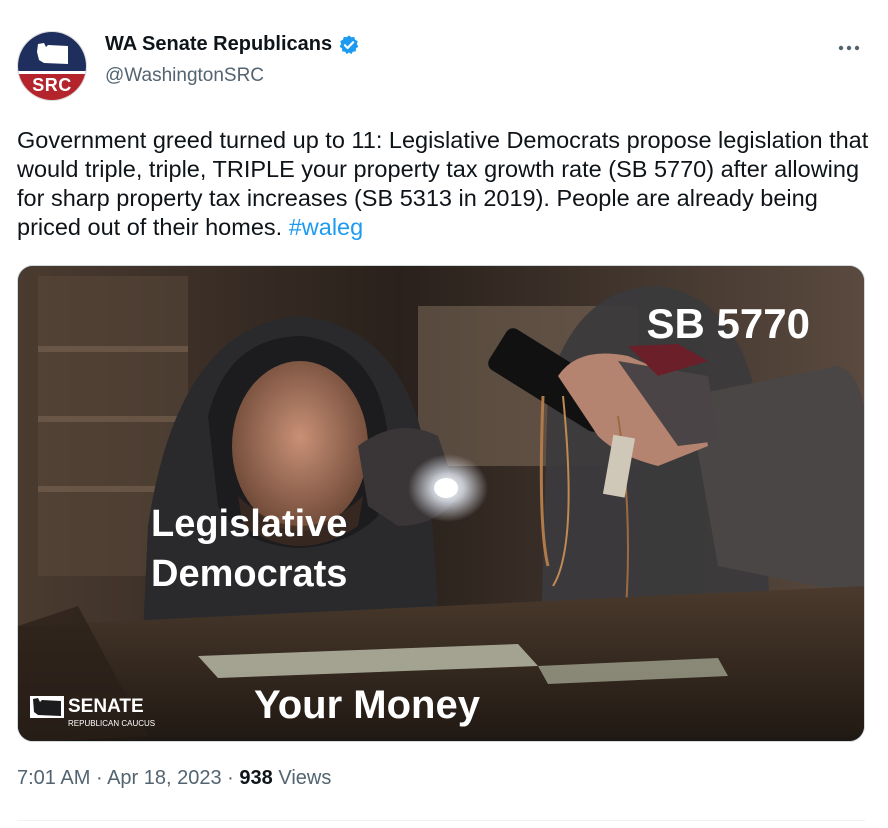 The width and height of the screenshot is (888, 828). I want to click on author-display-name: WA Senate Republicans, so click(218, 44).